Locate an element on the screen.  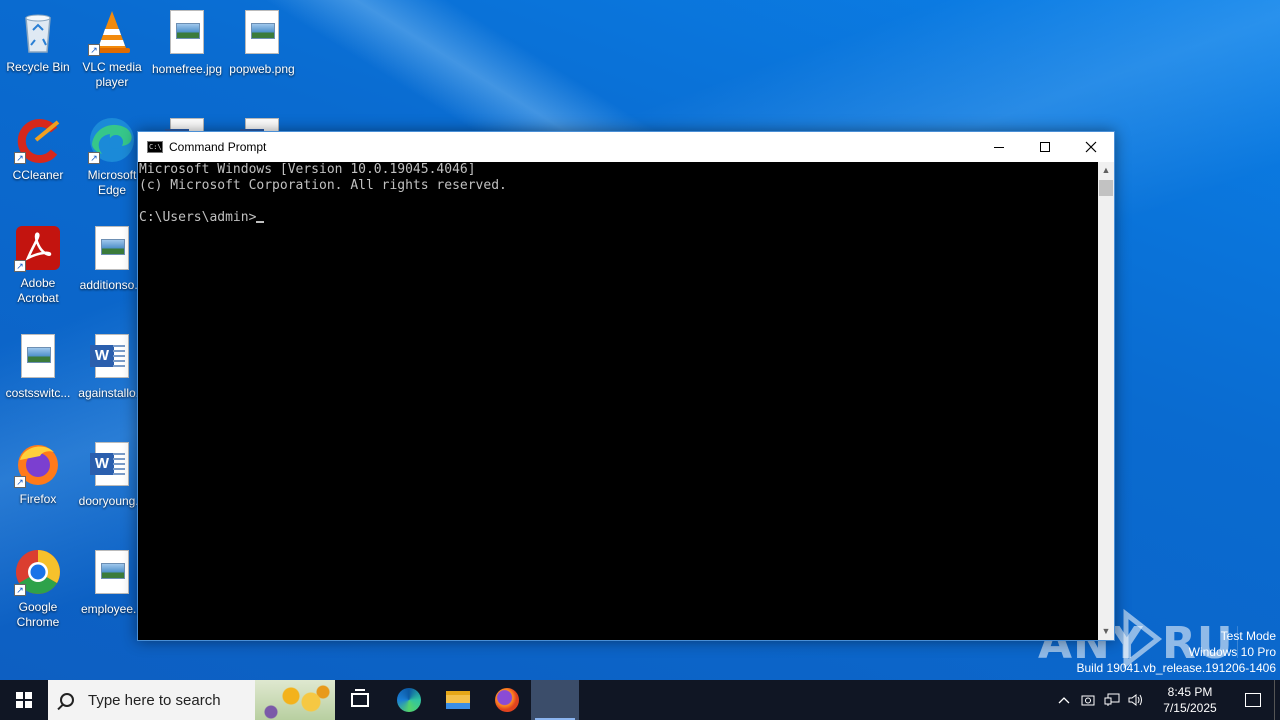
windows-logo-icon is located at coordinates (24, 700).